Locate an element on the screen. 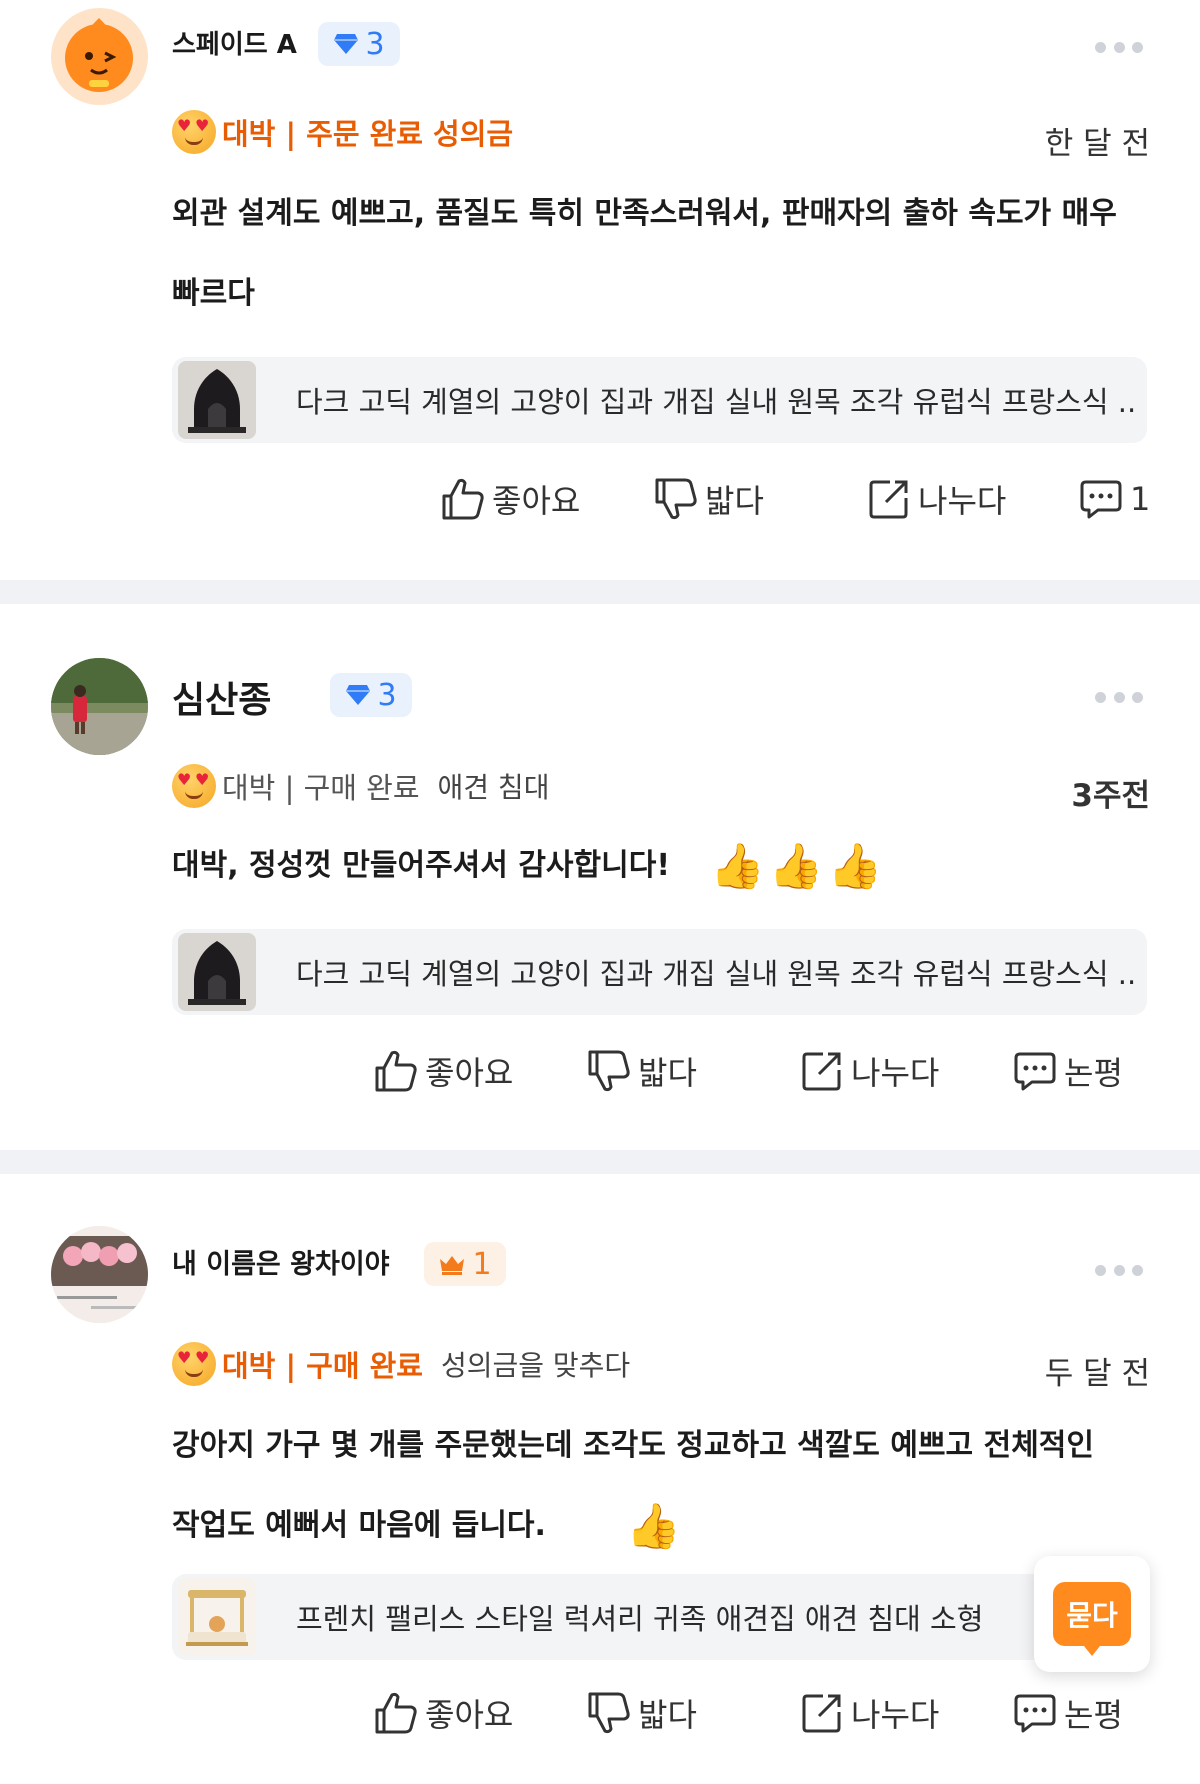  review-text-line: 강아지 가구 몇 개를 주문했는데 조각도 정교하고 색깔도 예쁘고 전체적인 is located at coordinates (633, 1445).